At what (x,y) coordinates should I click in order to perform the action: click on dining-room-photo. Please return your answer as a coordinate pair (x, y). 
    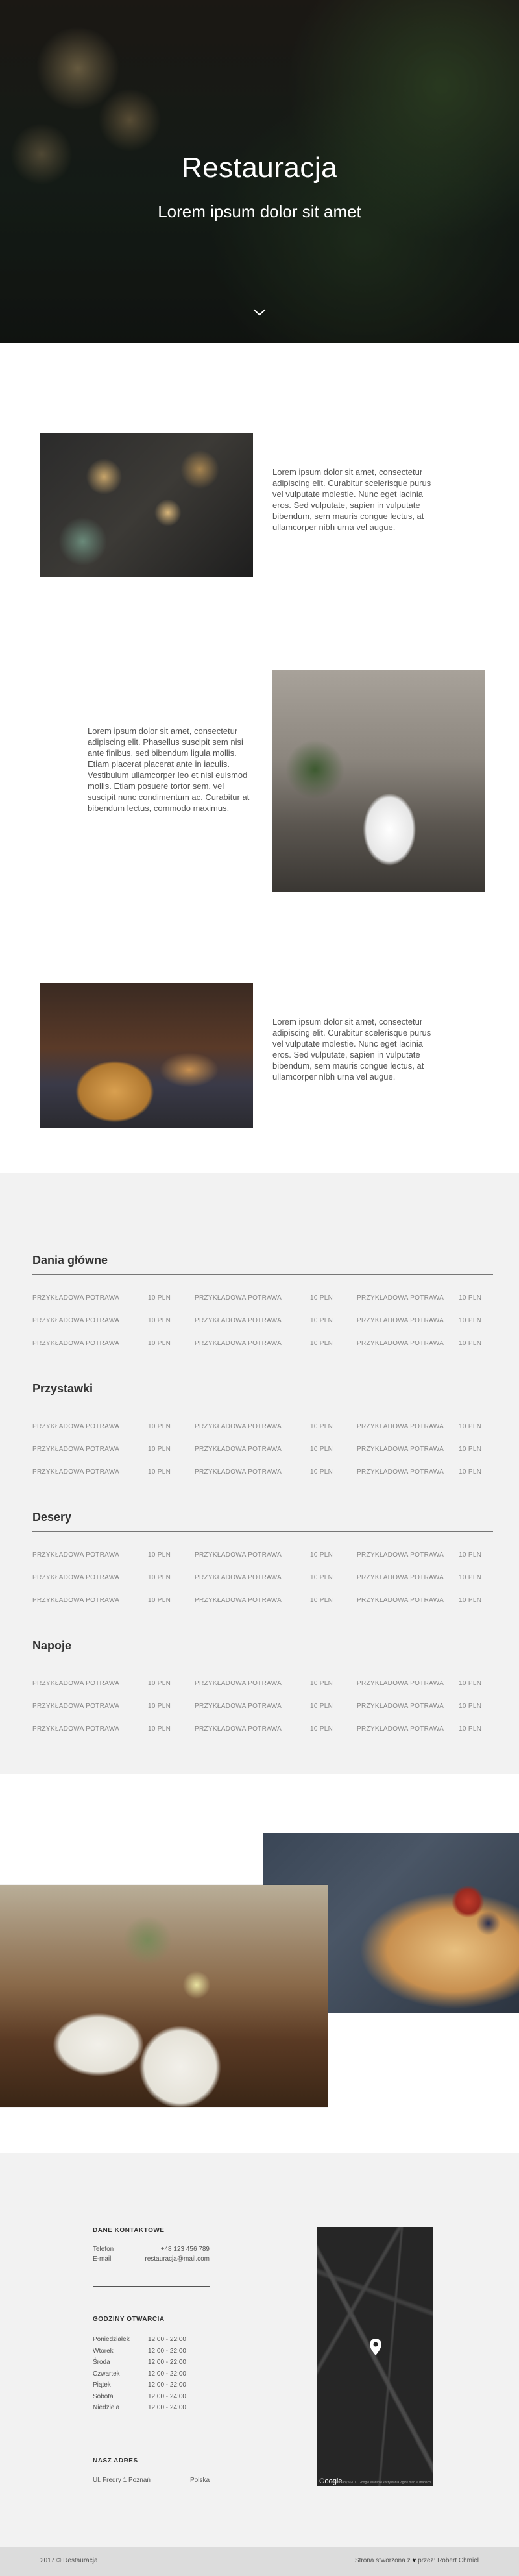
    Looking at the image, I should click on (146, 1055).